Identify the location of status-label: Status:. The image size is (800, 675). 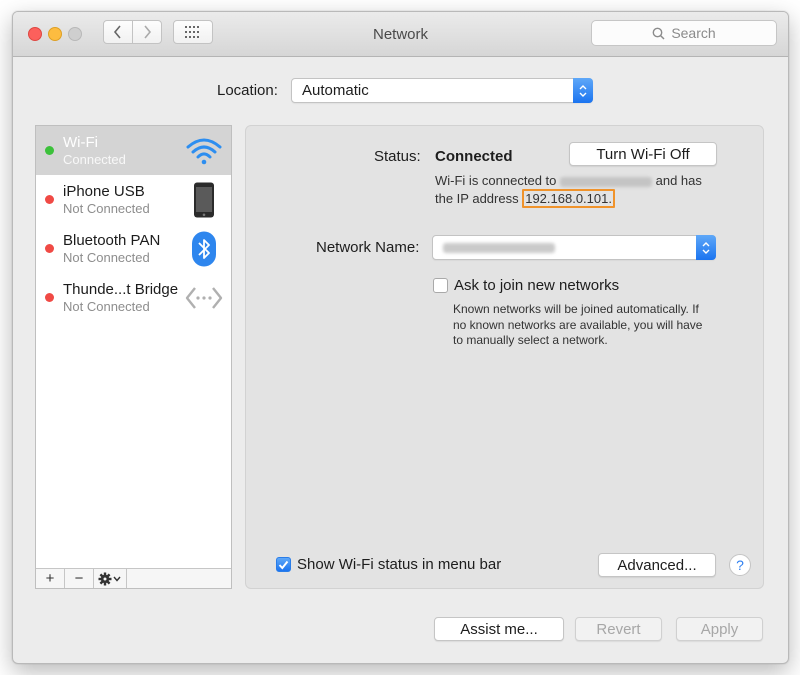
(397, 156).